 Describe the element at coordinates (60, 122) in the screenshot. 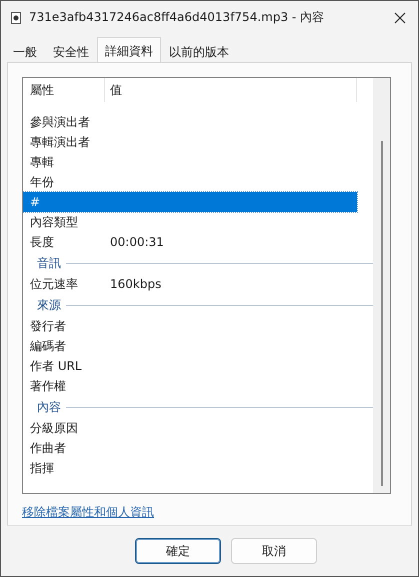

I see `property-name: 參與演出者` at that location.